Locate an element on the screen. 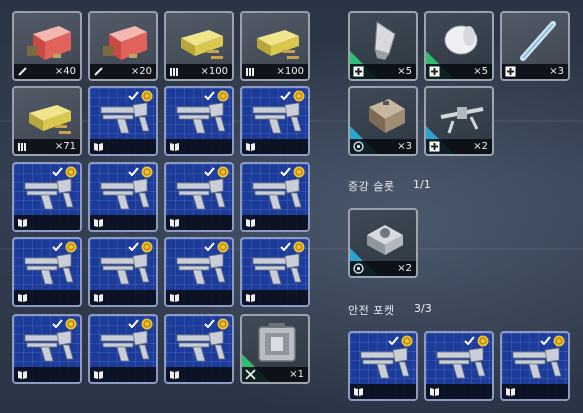 Image resolution: width=583 pixels, height=413 pixels. grenade-icon is located at coordinates (385, 40).